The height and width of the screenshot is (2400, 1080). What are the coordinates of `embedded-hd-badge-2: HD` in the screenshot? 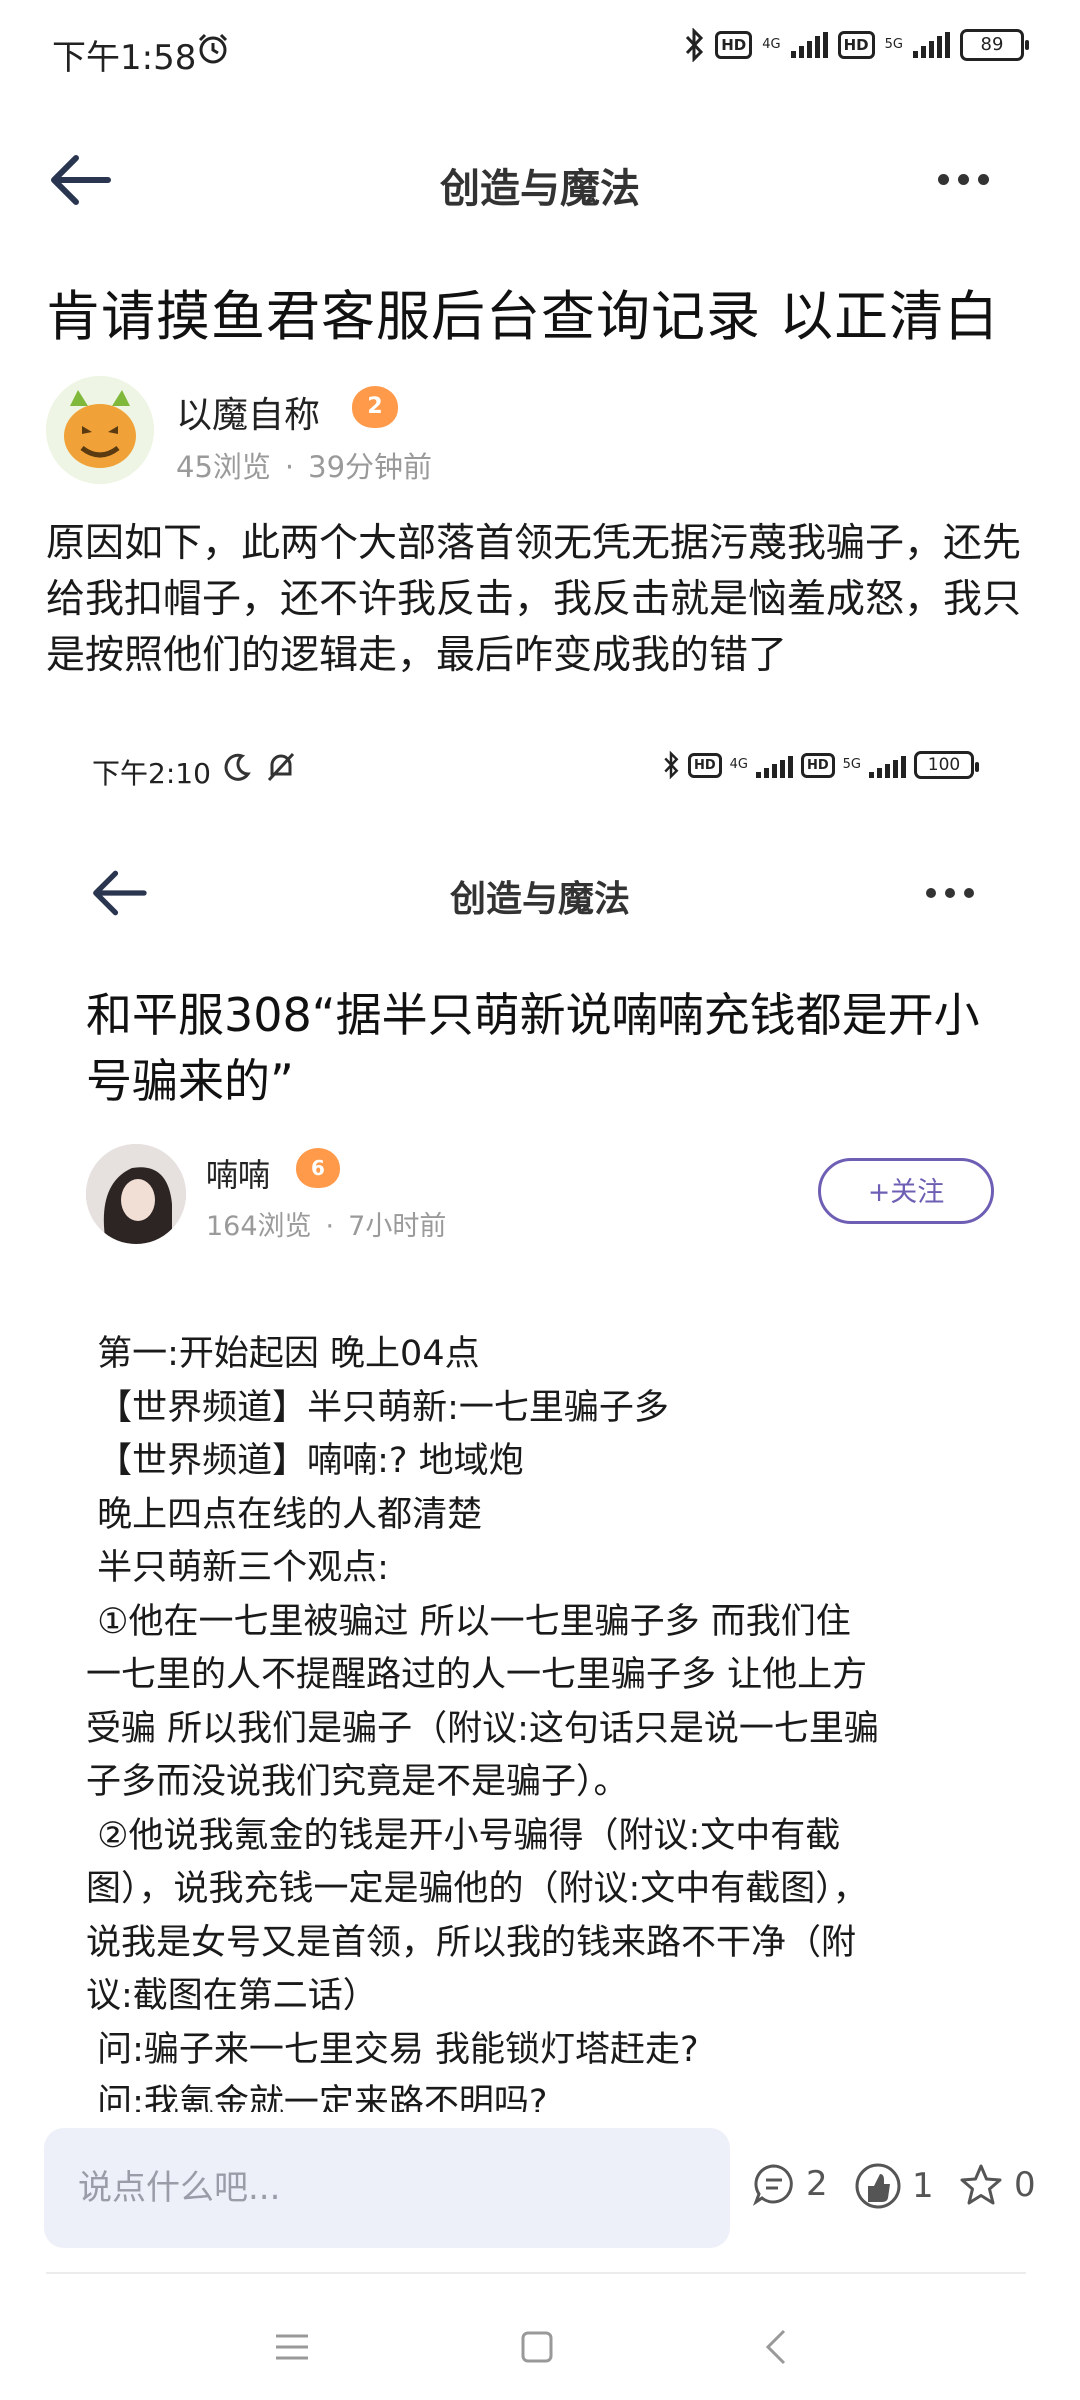 It's located at (817, 765).